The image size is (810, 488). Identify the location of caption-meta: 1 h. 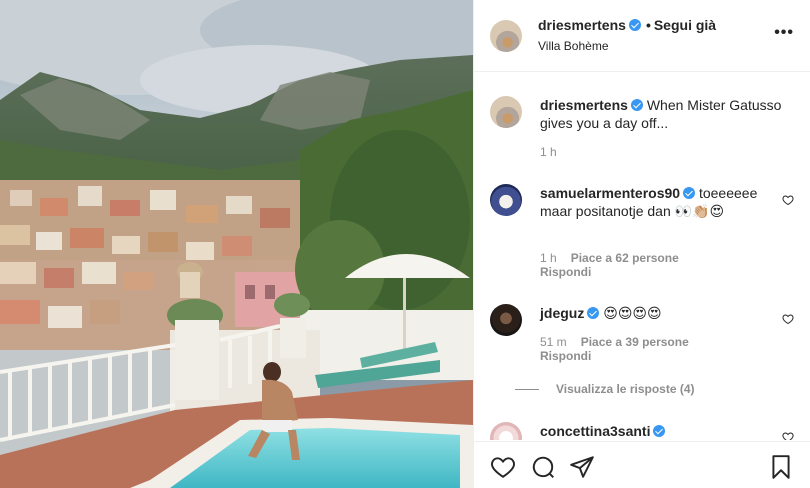
(555, 152).